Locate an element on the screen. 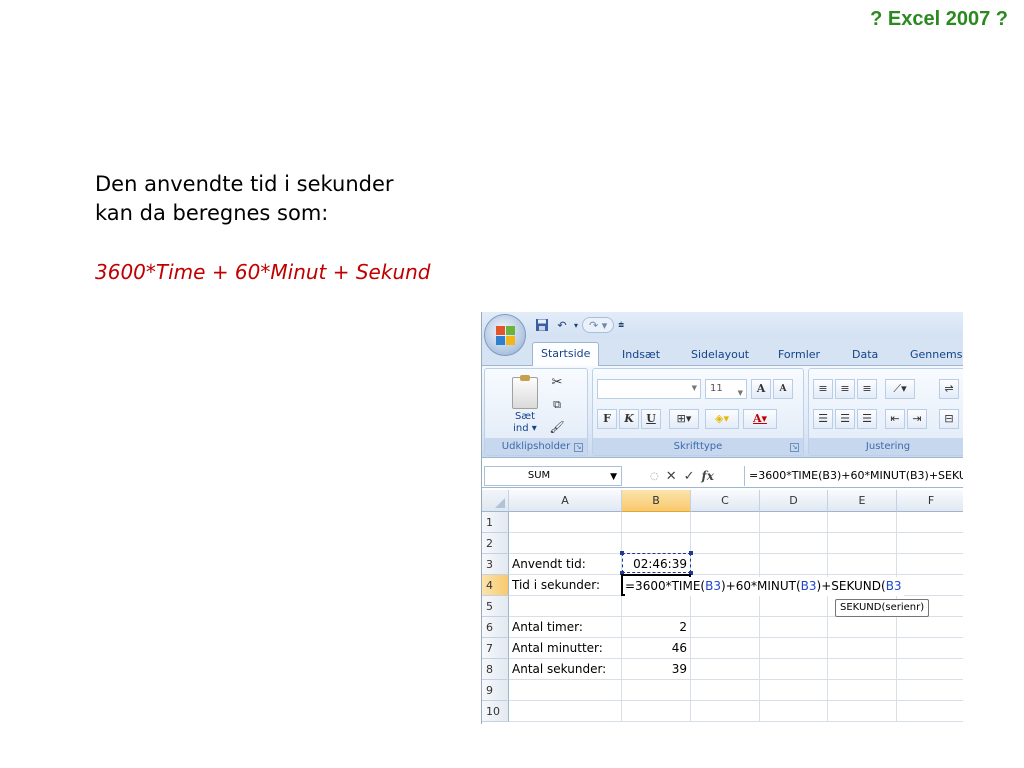 This screenshot has height=768, width=1024. row-header-5: 5 is located at coordinates (495, 606).